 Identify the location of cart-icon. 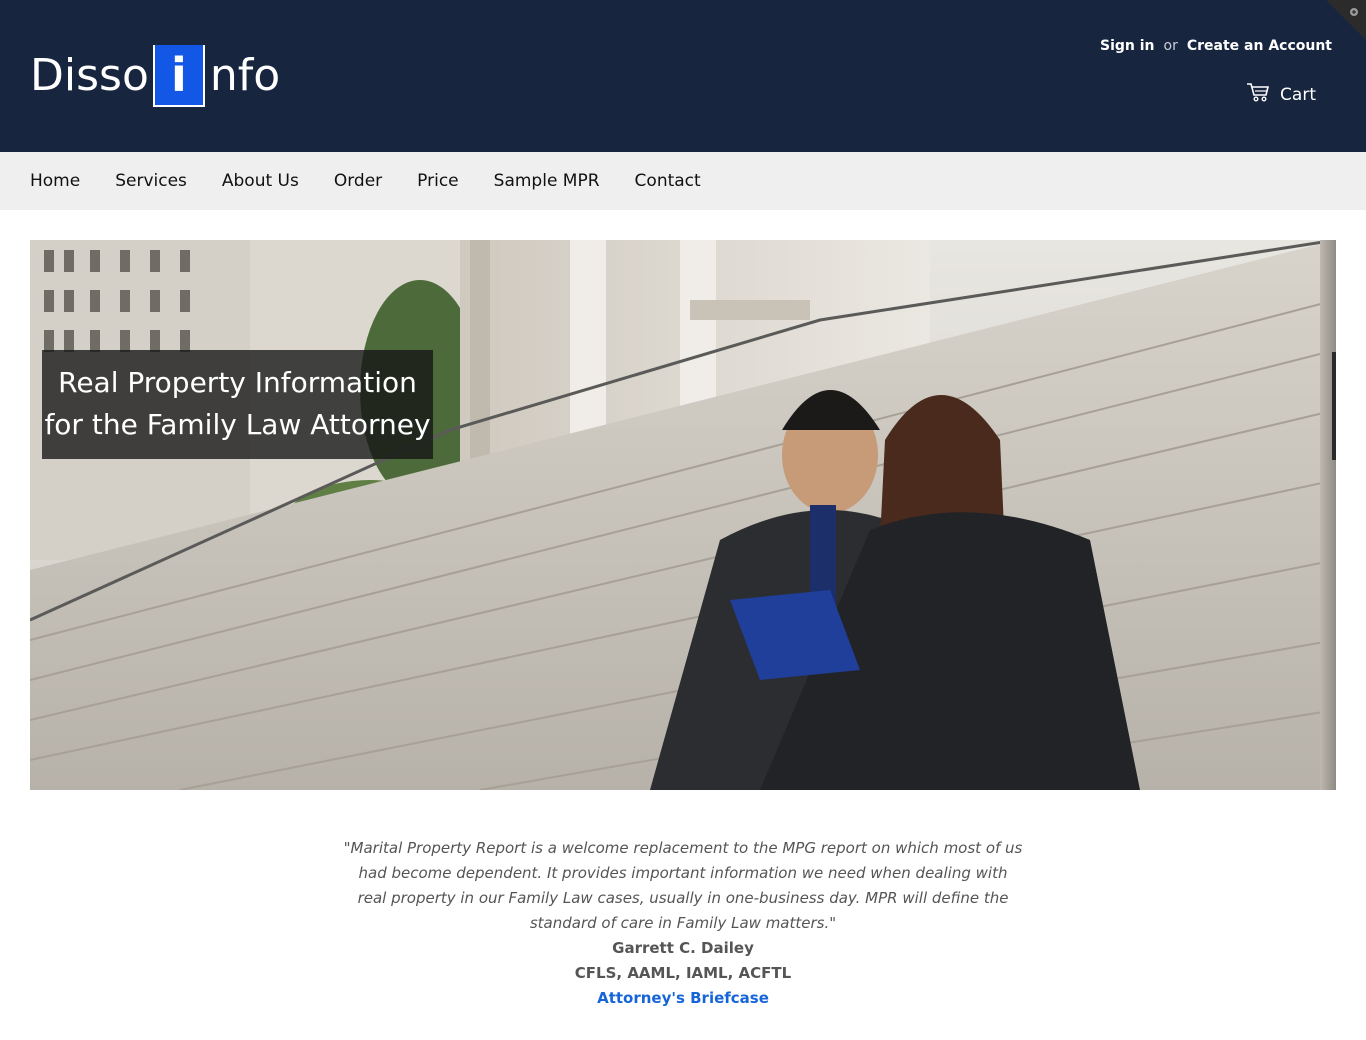
(1263, 94).